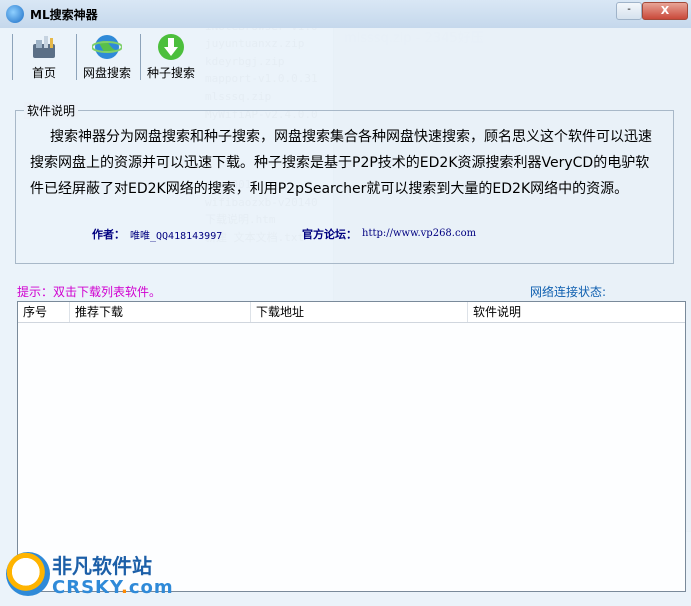 Image resolution: width=691 pixels, height=606 pixels. I want to click on watermark-en-b: com, so click(151, 587).